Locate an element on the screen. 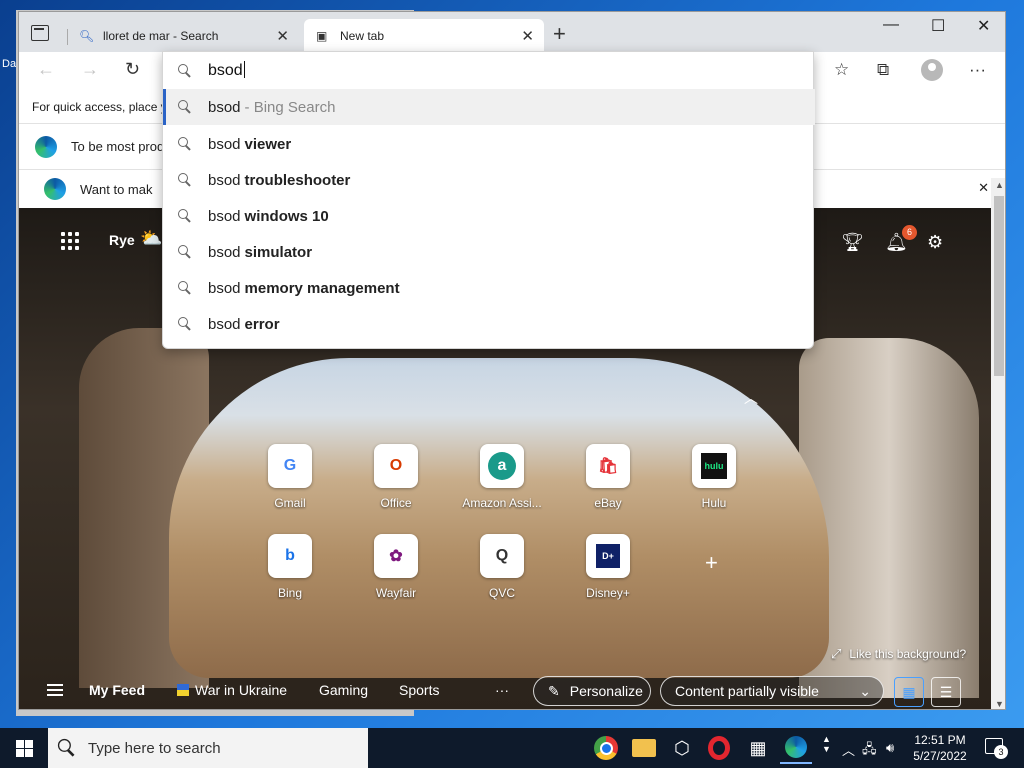 The height and width of the screenshot is (768, 1024). quick-link-ebay: 🛍 eBay is located at coordinates (608, 477).